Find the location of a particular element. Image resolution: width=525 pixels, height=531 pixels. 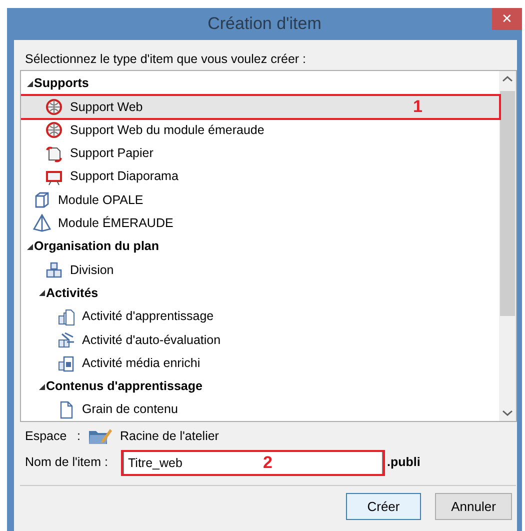

tree-item: Activités is located at coordinates (260, 293).